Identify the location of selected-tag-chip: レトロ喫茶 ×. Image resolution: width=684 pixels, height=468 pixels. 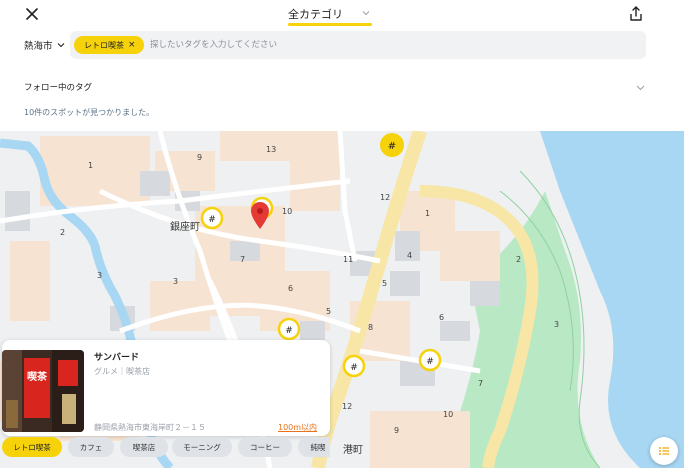
(109, 45).